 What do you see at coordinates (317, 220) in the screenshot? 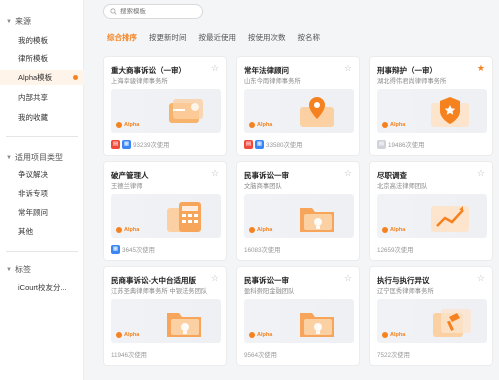
I see `folder-illustration-icon` at bounding box center [317, 220].